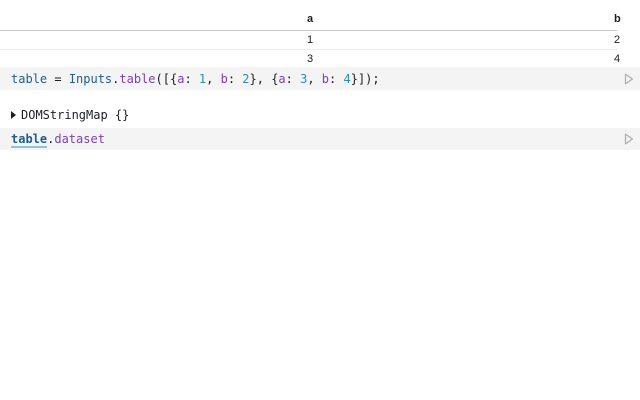  What do you see at coordinates (79, 139) in the screenshot?
I see `code-token-prop: dataset` at bounding box center [79, 139].